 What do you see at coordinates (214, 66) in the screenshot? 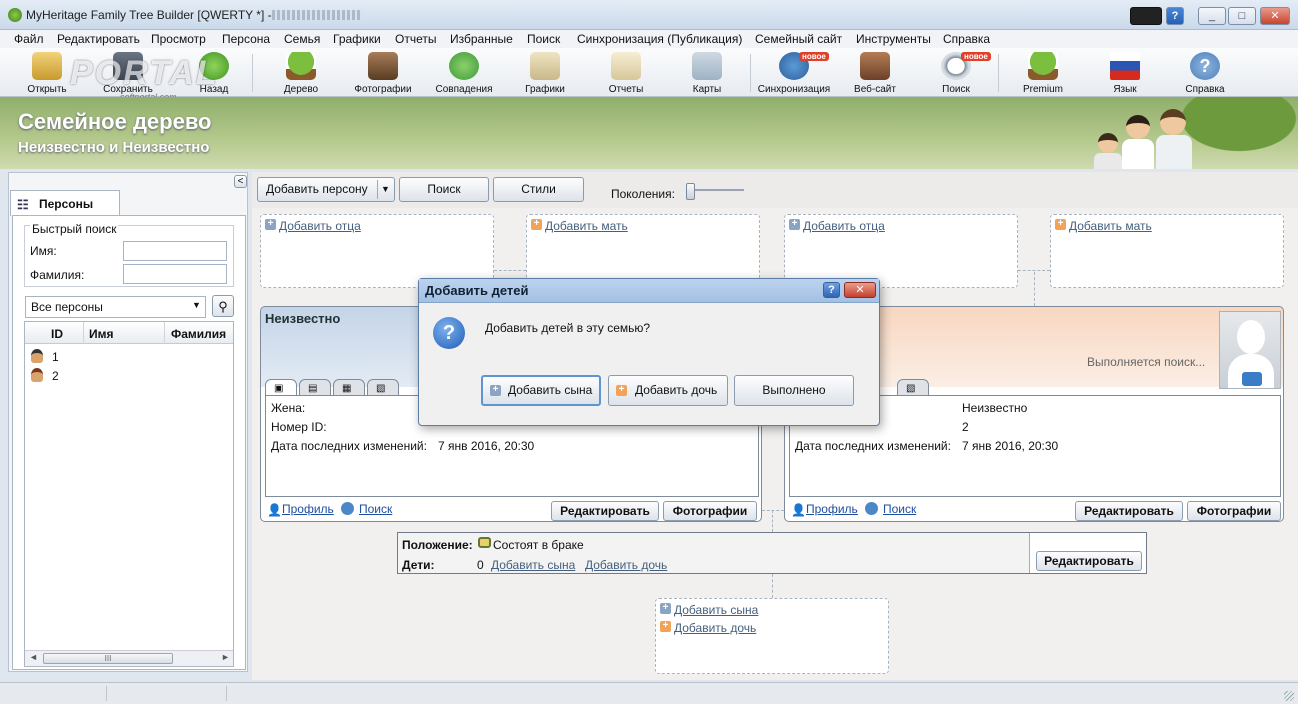
I see `back-arrow-icon` at bounding box center [214, 66].